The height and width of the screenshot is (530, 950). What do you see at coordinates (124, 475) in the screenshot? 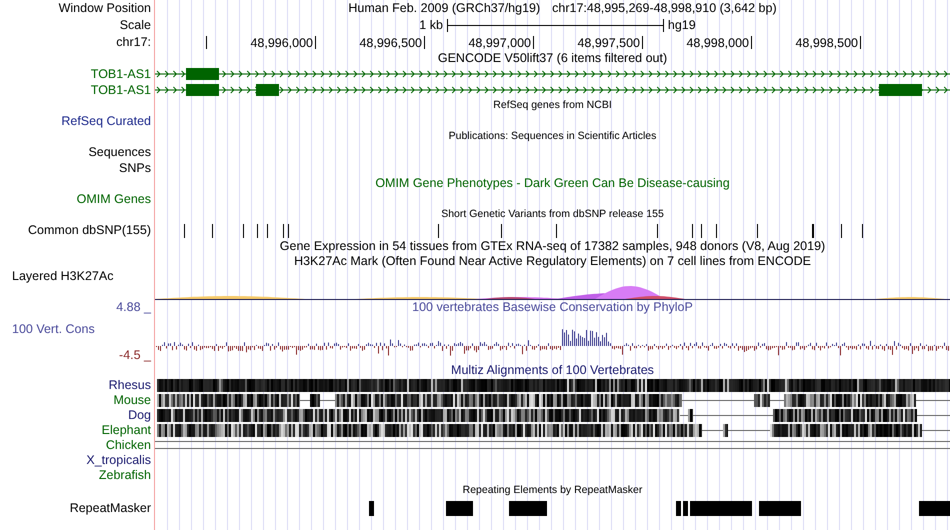
I see `track-label: Zebrafish` at bounding box center [124, 475].